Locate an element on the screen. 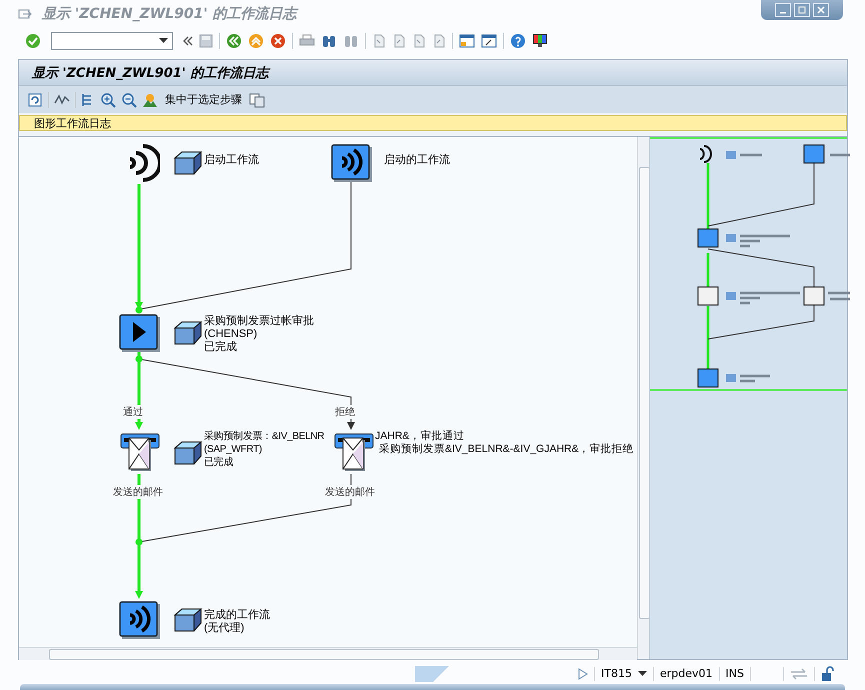 The height and width of the screenshot is (690, 865). new-session-icon is located at coordinates (467, 41).